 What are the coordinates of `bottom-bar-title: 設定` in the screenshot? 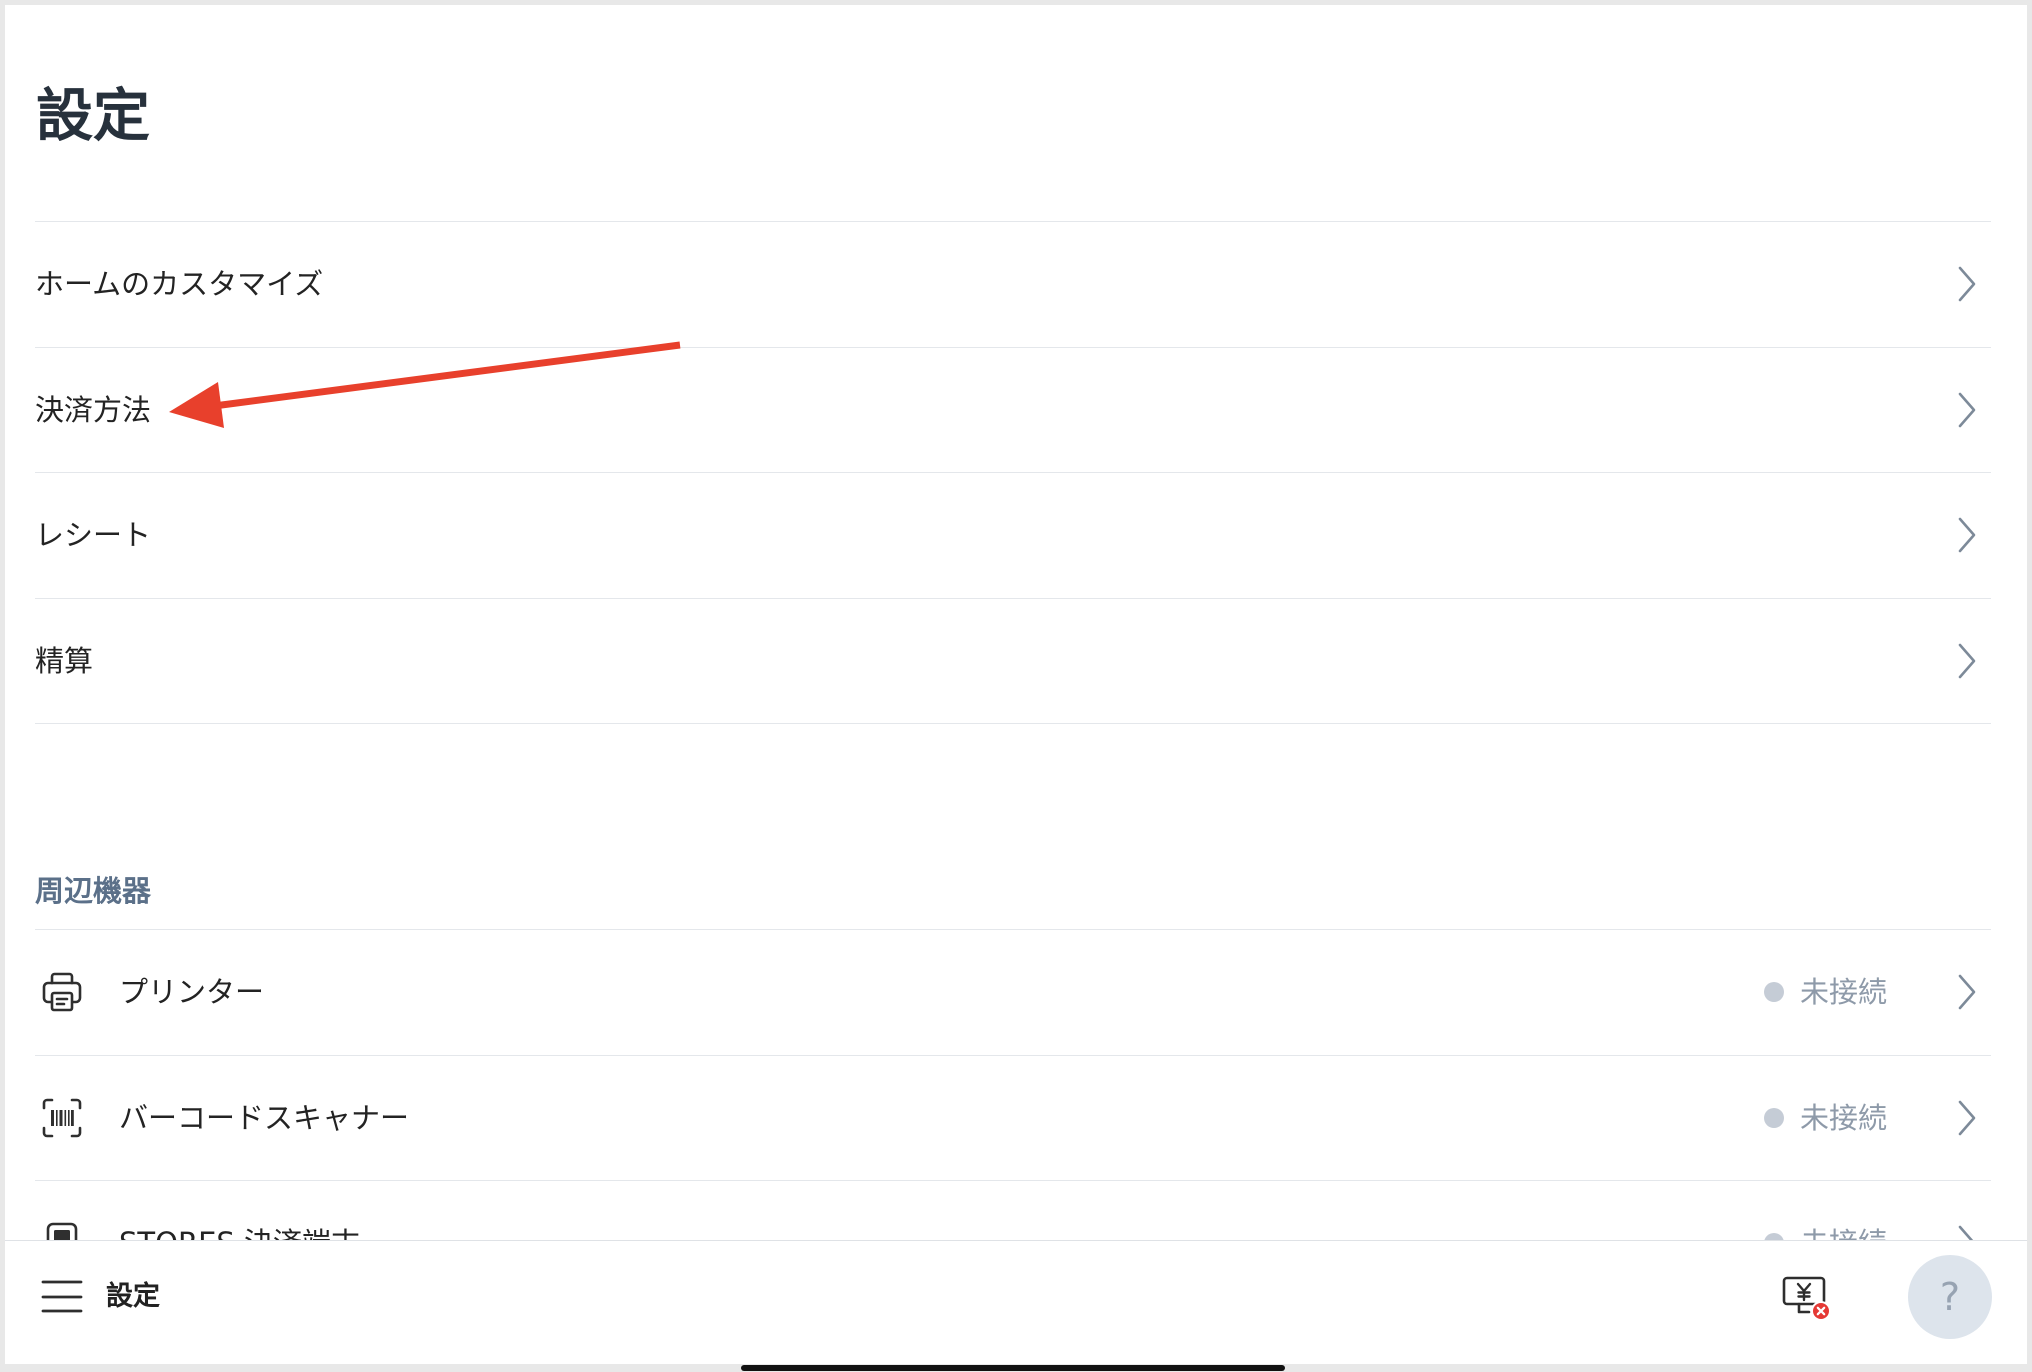 It's located at (133, 1296).